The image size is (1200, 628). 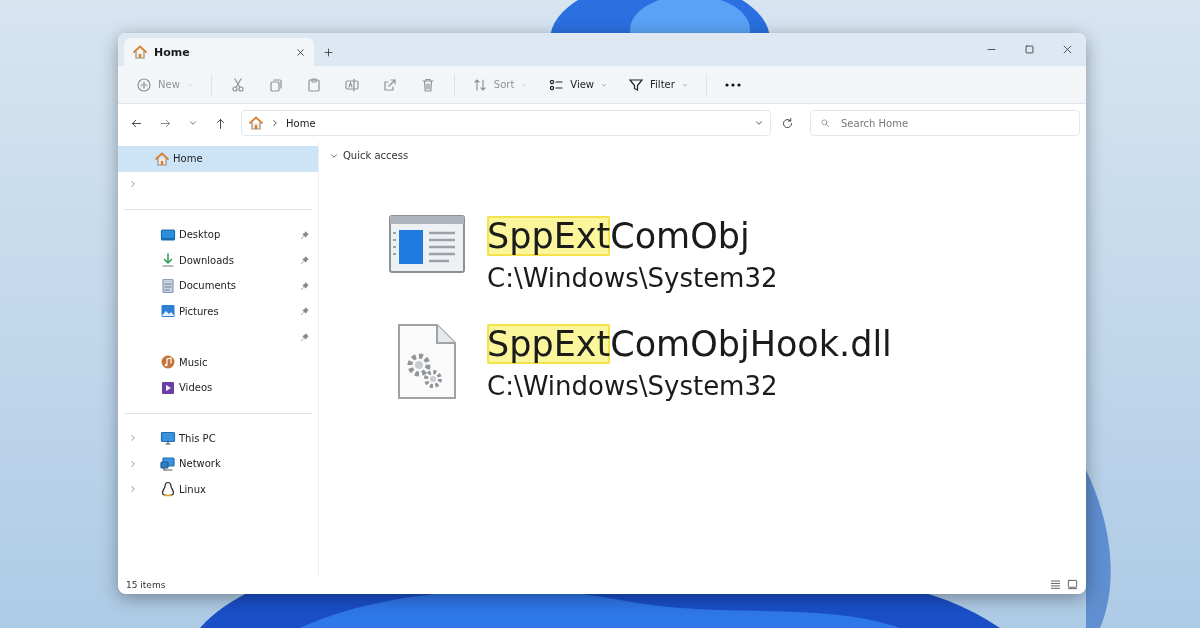 What do you see at coordinates (689, 344) in the screenshot?
I see `result-title: SppExtComObjHook.dll` at bounding box center [689, 344].